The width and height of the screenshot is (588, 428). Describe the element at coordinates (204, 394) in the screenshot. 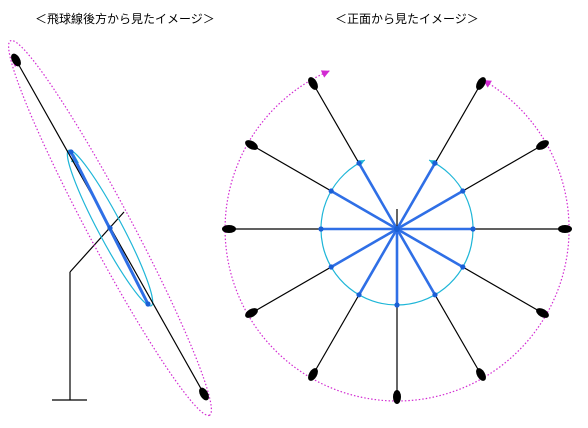

I see `club-head-bottom` at that location.